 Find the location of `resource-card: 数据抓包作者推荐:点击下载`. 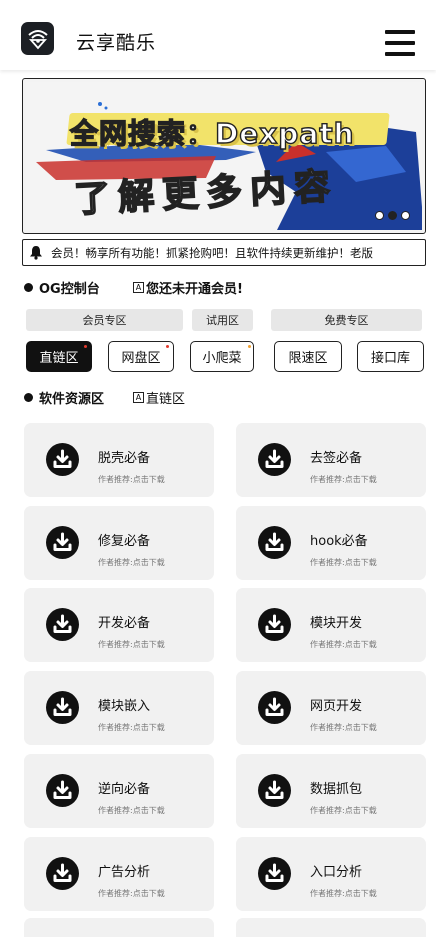

resource-card: 数据抓包作者推荐:点击下载 is located at coordinates (331, 791).